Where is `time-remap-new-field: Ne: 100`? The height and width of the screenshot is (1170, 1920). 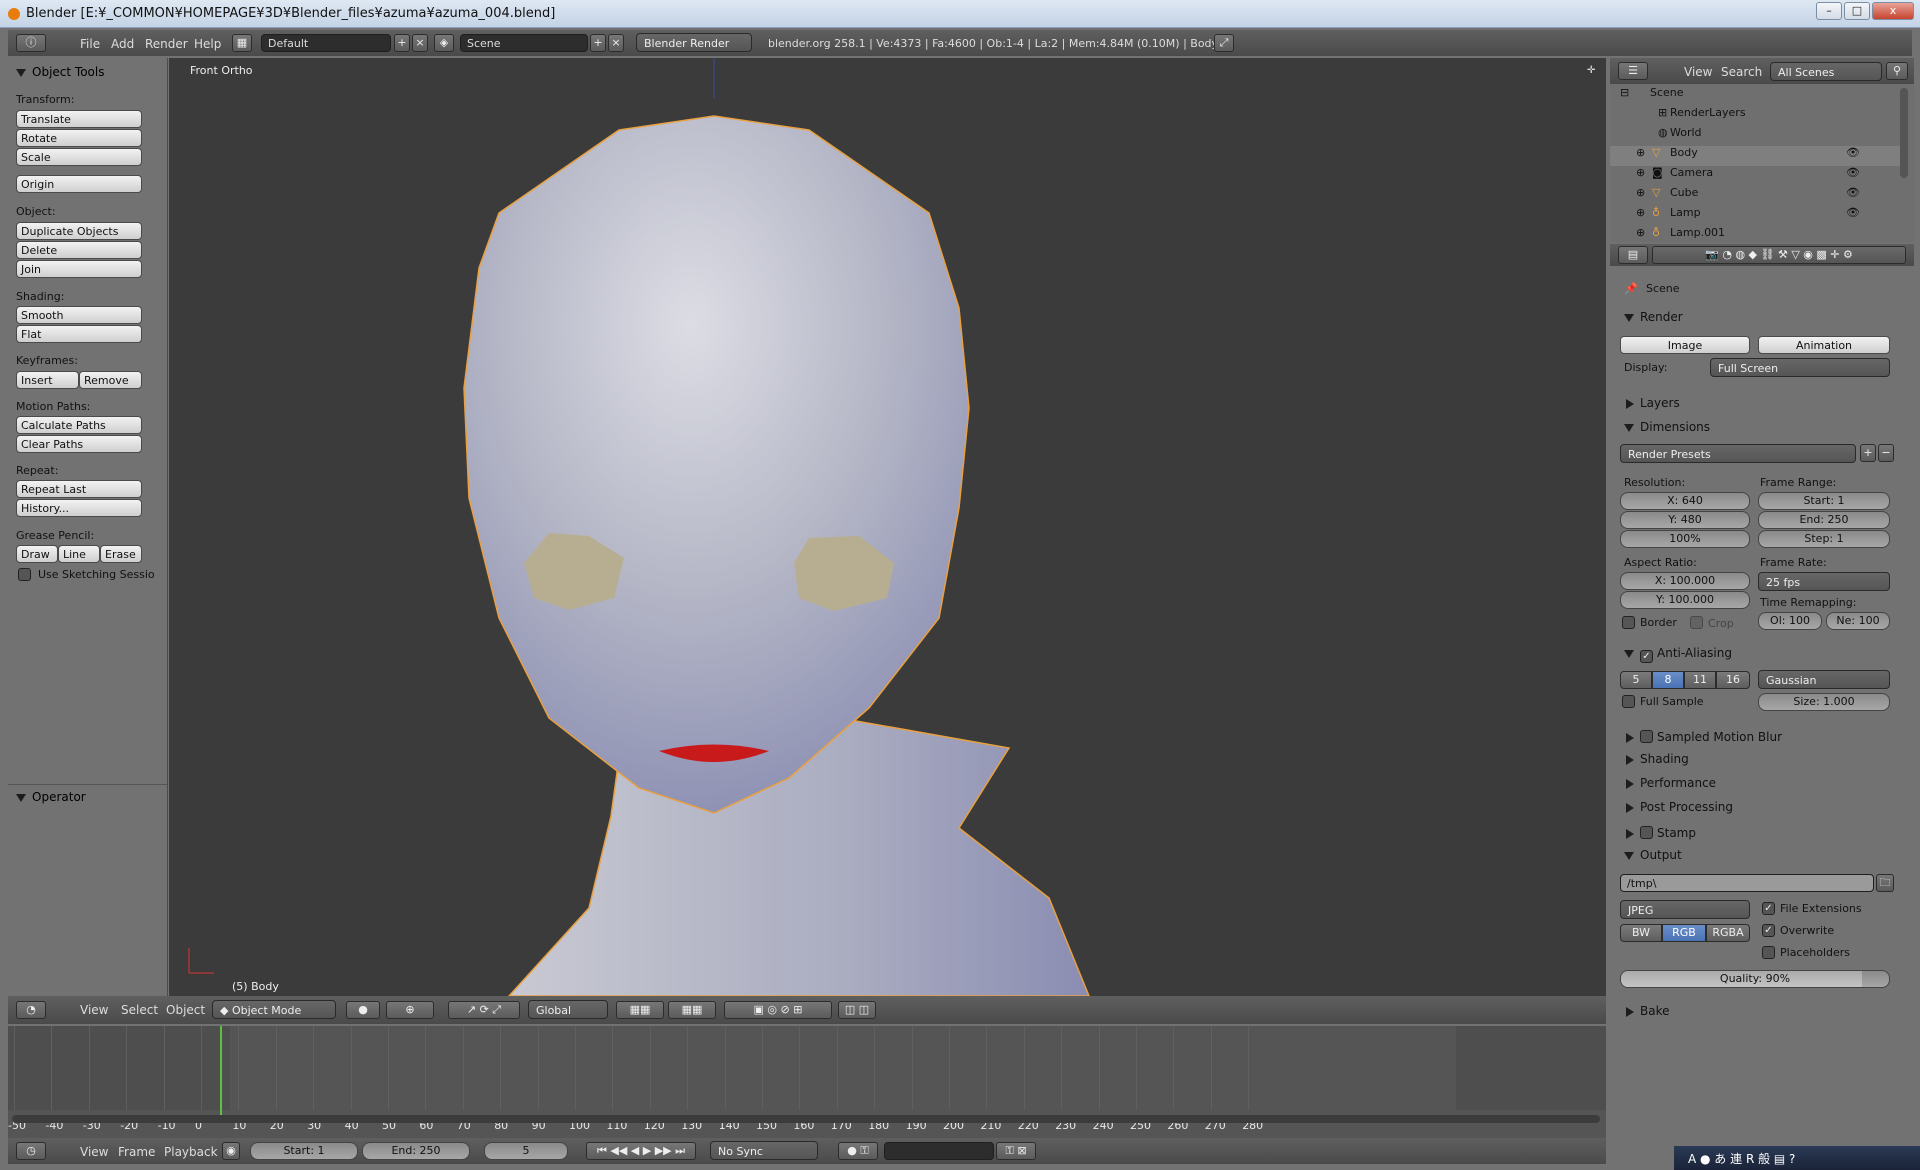
time-remap-new-field: Ne: 100 is located at coordinates (1858, 621).